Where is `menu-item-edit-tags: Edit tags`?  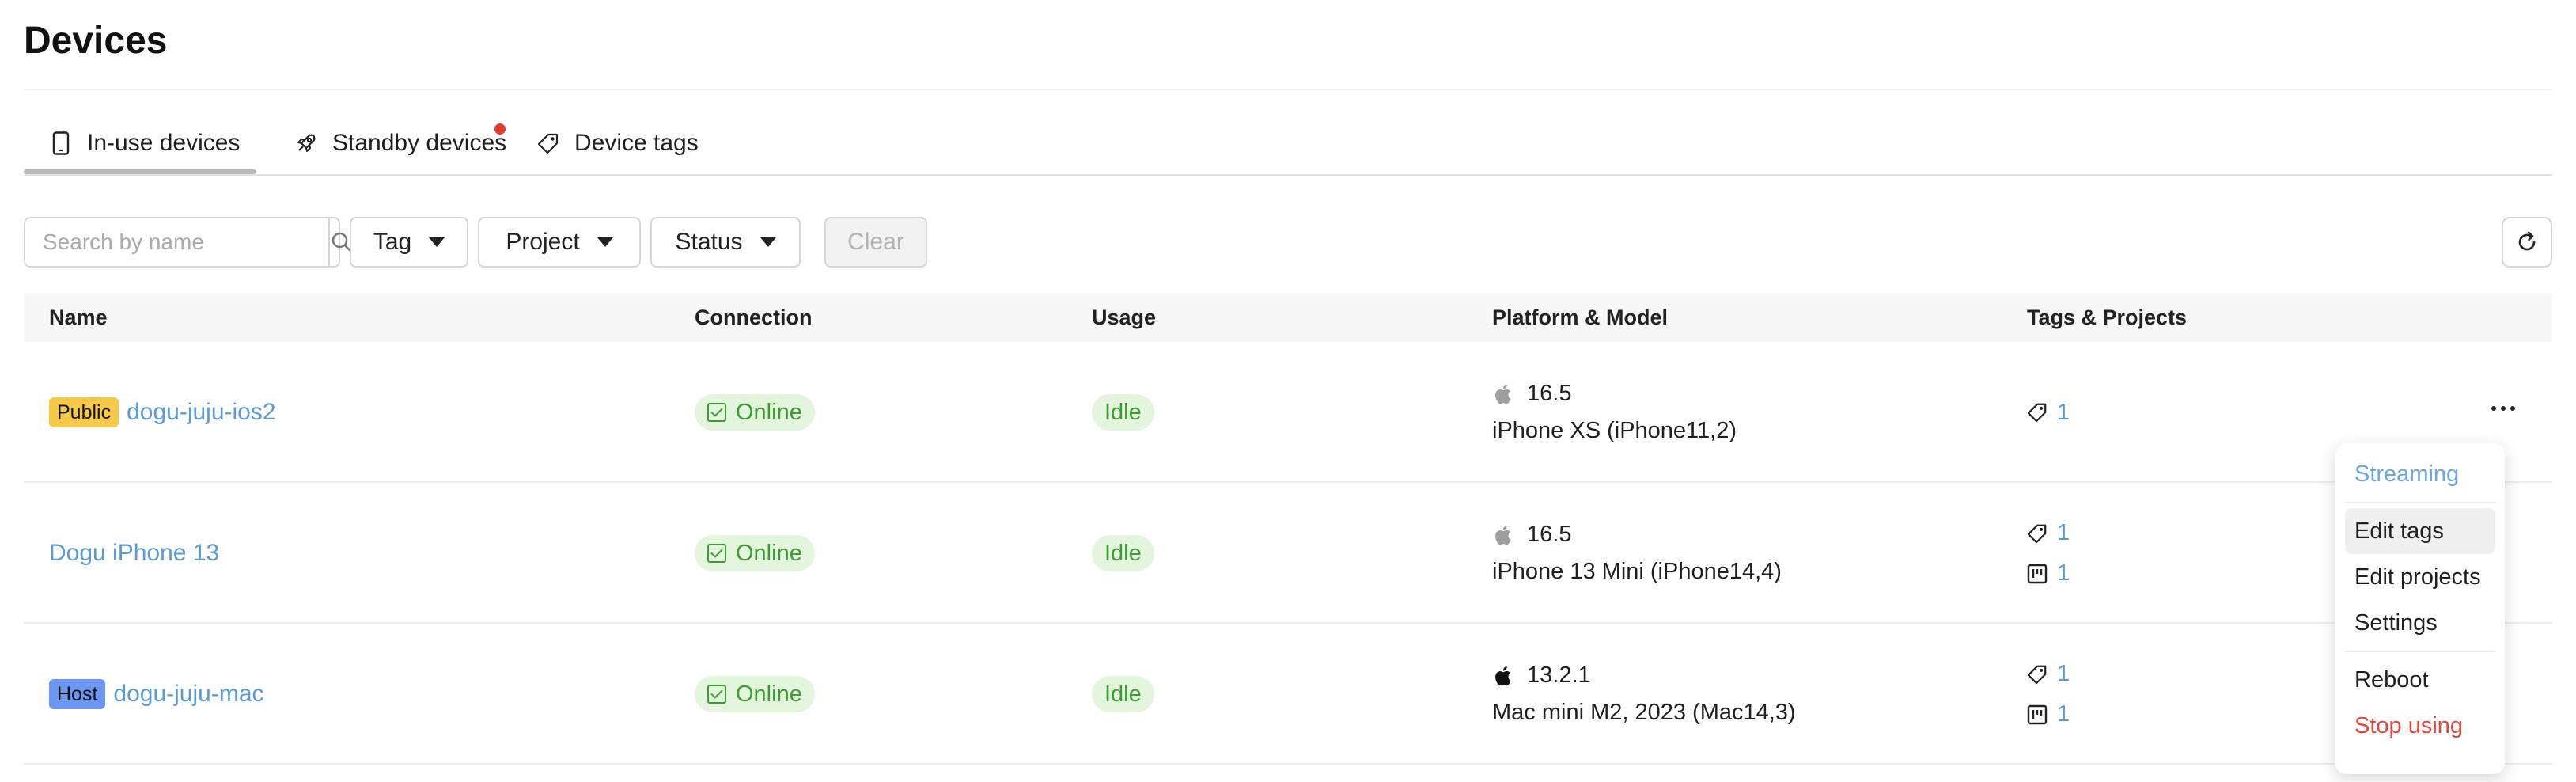
menu-item-edit-tags: Edit tags is located at coordinates (2420, 531).